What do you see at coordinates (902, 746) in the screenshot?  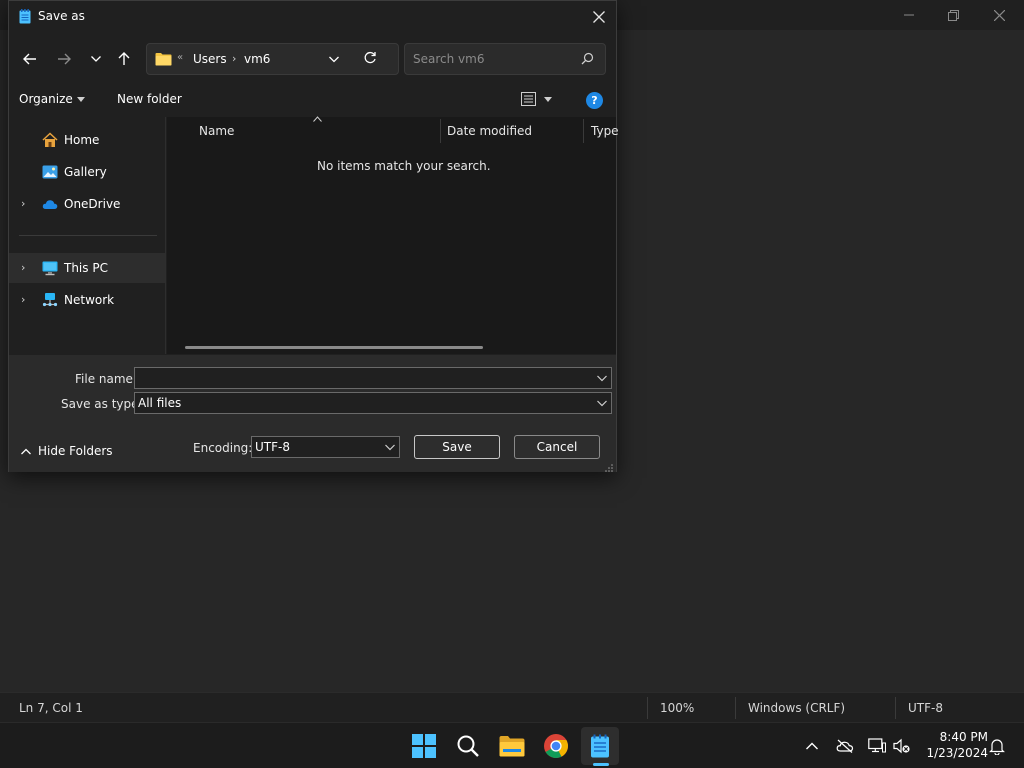 I see `volume-muted-icon` at bounding box center [902, 746].